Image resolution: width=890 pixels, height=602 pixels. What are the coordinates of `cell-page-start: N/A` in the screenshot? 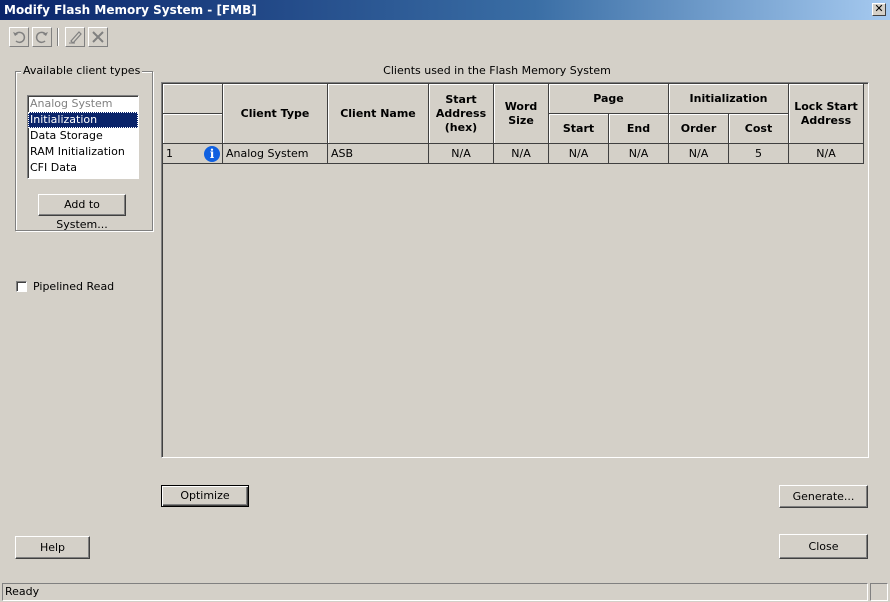 It's located at (579, 154).